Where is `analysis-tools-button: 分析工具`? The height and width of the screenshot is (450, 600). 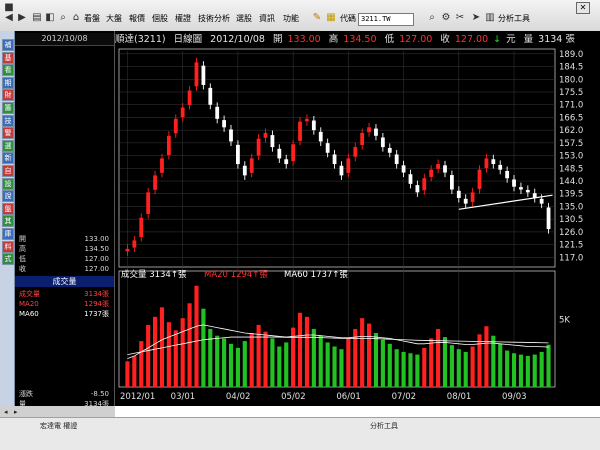 analysis-tools-button: 分析工具 is located at coordinates (514, 19).